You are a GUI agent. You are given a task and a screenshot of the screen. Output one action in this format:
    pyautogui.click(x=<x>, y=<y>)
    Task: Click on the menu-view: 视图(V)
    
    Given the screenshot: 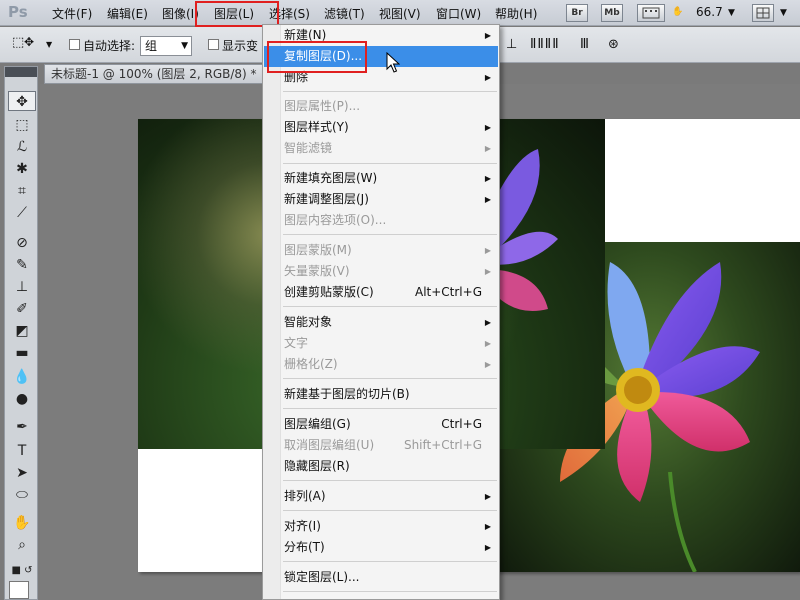 What is the action you would take?
    pyautogui.click(x=400, y=13)
    